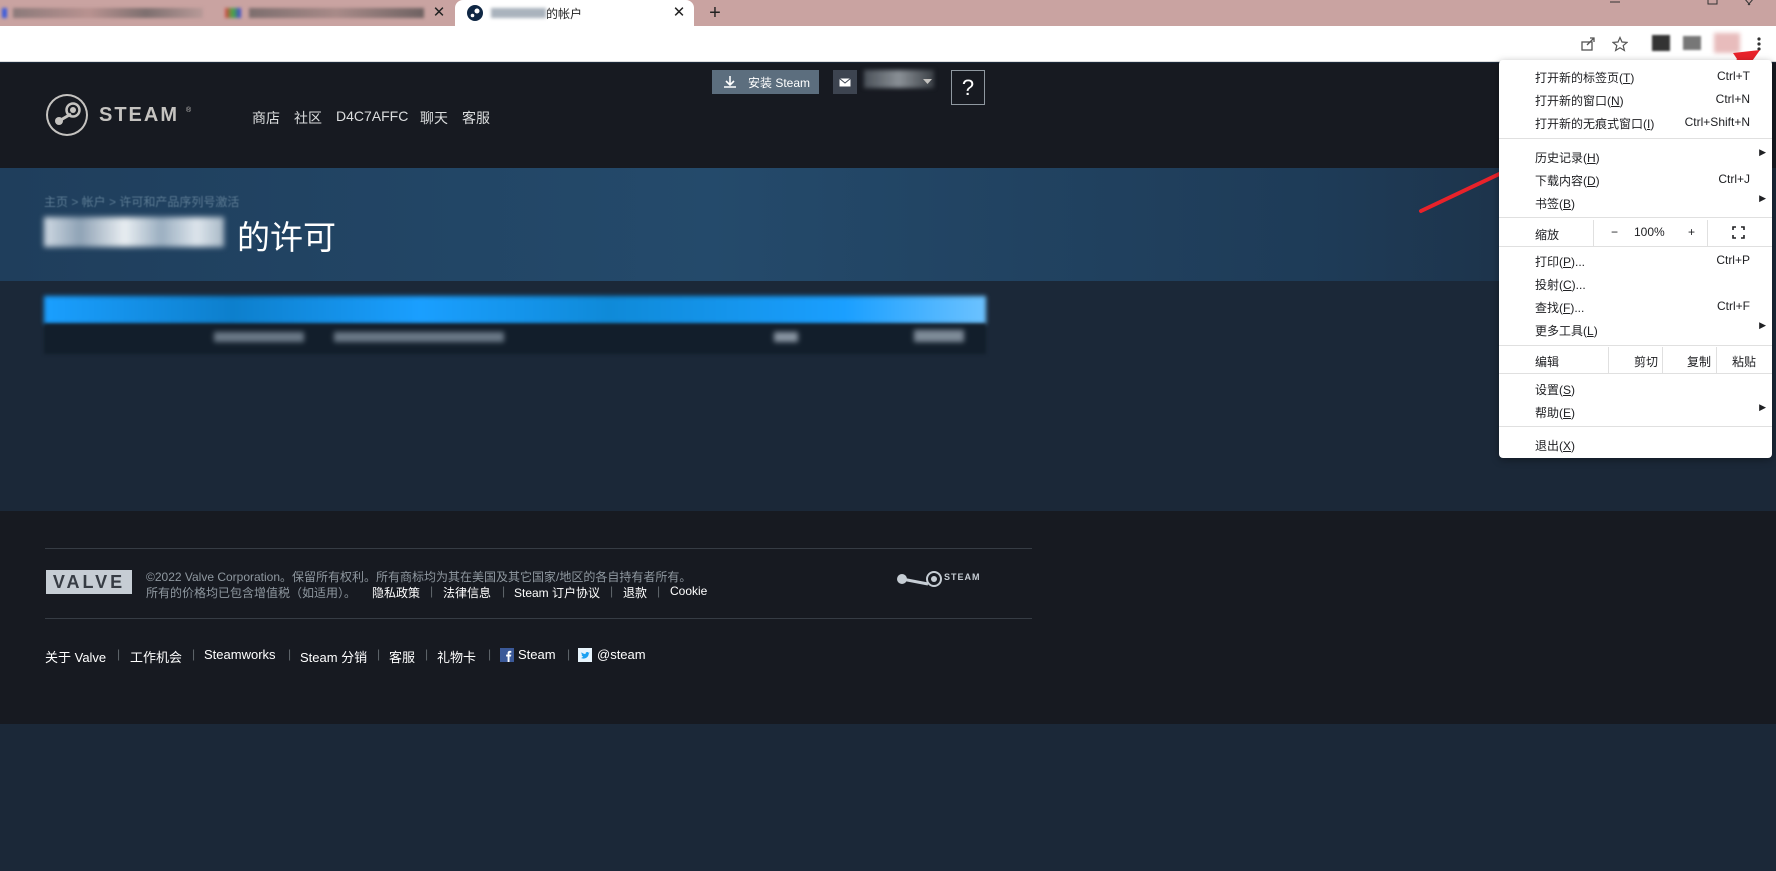 Image resolution: width=1776 pixels, height=871 pixels. I want to click on menu-item-label: 书签(, so click(1549, 204).